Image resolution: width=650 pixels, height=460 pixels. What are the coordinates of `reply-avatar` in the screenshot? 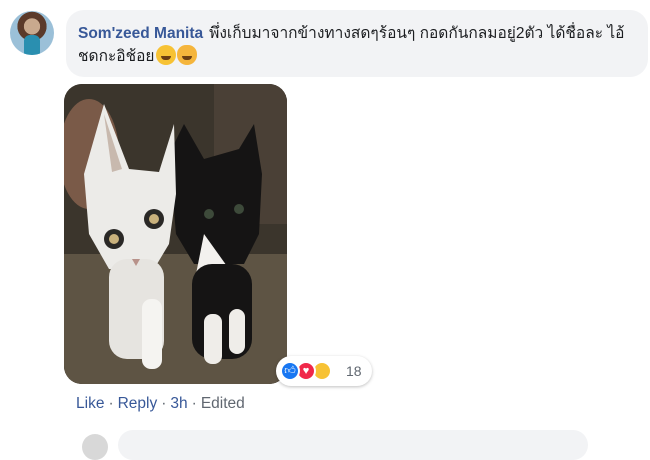 It's located at (95, 447).